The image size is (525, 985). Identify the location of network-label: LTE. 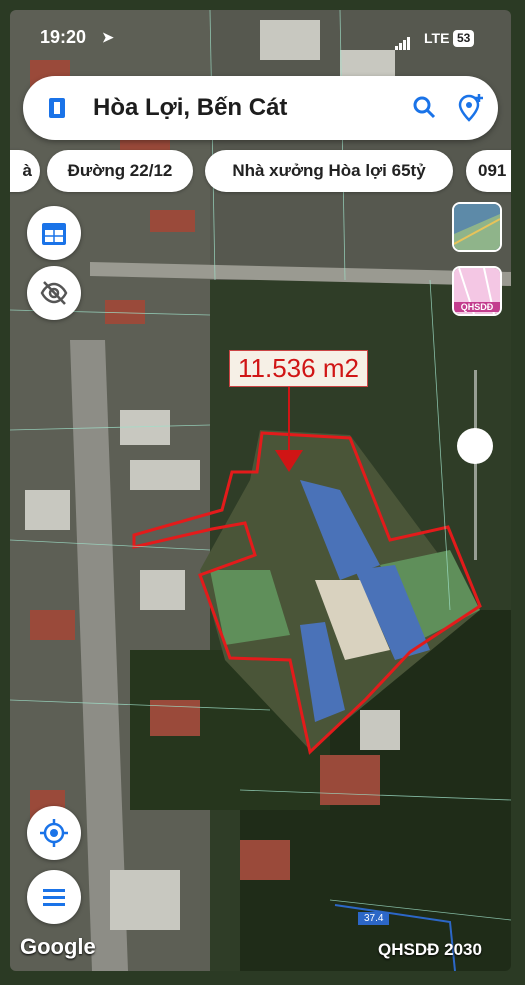
(437, 38).